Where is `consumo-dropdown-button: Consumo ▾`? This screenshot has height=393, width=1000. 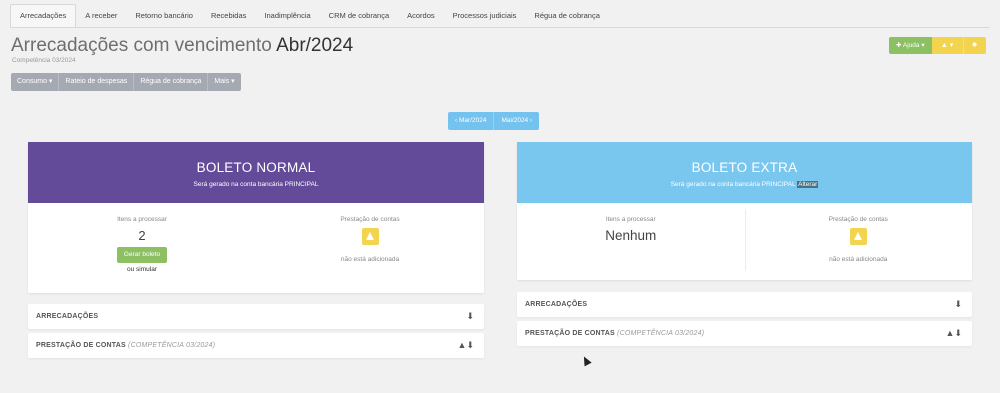 consumo-dropdown-button: Consumo ▾ is located at coordinates (35, 82).